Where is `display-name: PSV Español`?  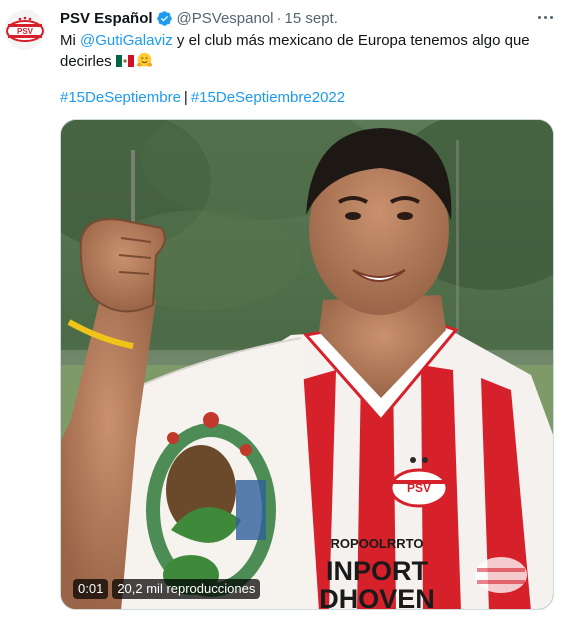 display-name: PSV Español is located at coordinates (106, 18).